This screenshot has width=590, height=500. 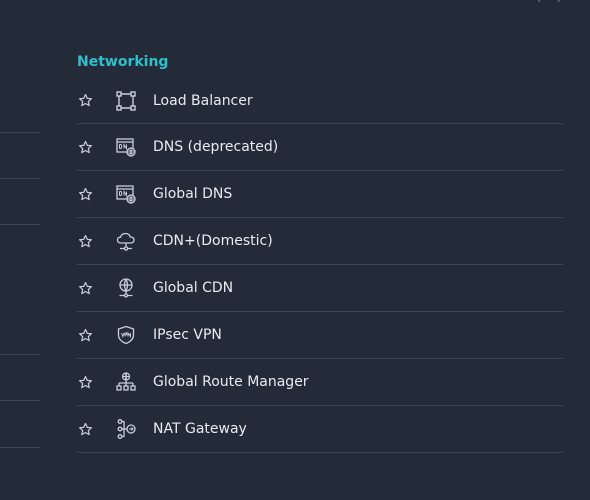 I want to click on service-label: Global CDN, so click(x=193, y=288).